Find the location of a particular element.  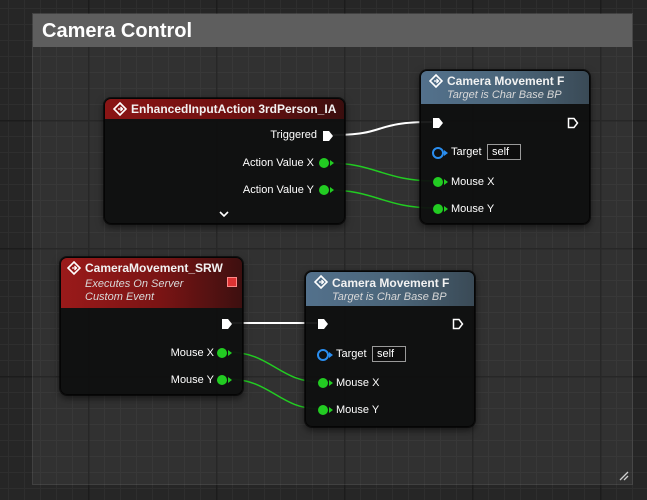

node-subtitle-2: Custom Event is located at coordinates (120, 297).